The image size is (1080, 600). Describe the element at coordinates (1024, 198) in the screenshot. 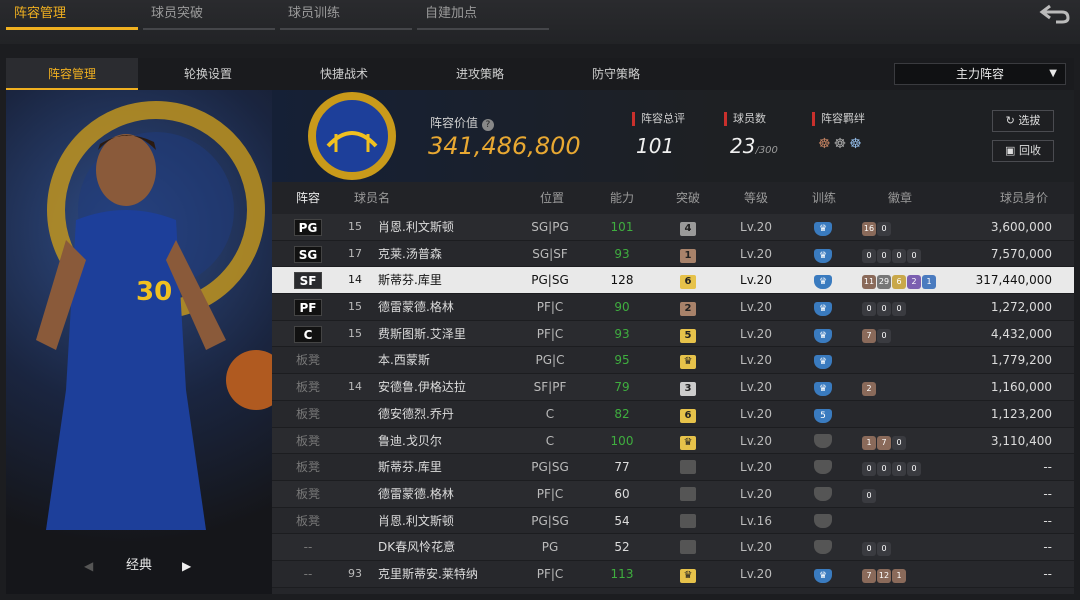

I see `col-value: 球员身价` at that location.